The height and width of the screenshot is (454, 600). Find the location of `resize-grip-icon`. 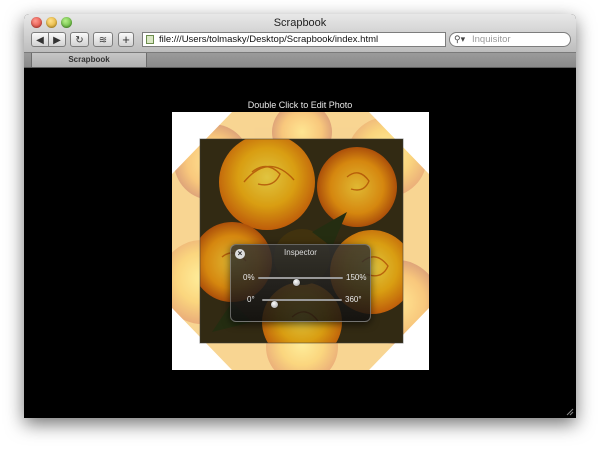

resize-grip-icon is located at coordinates (570, 412).